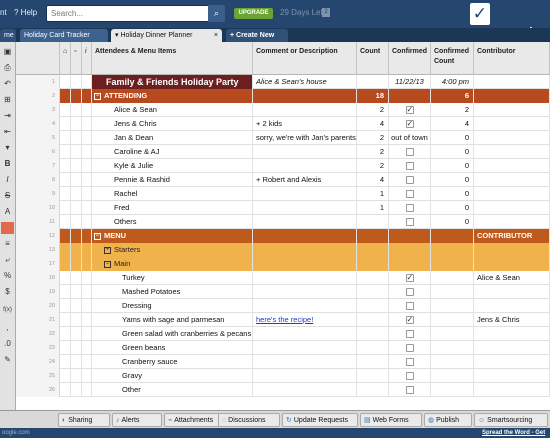 The height and width of the screenshot is (438, 550). I want to click on cell-name: Rachel, so click(172, 194).